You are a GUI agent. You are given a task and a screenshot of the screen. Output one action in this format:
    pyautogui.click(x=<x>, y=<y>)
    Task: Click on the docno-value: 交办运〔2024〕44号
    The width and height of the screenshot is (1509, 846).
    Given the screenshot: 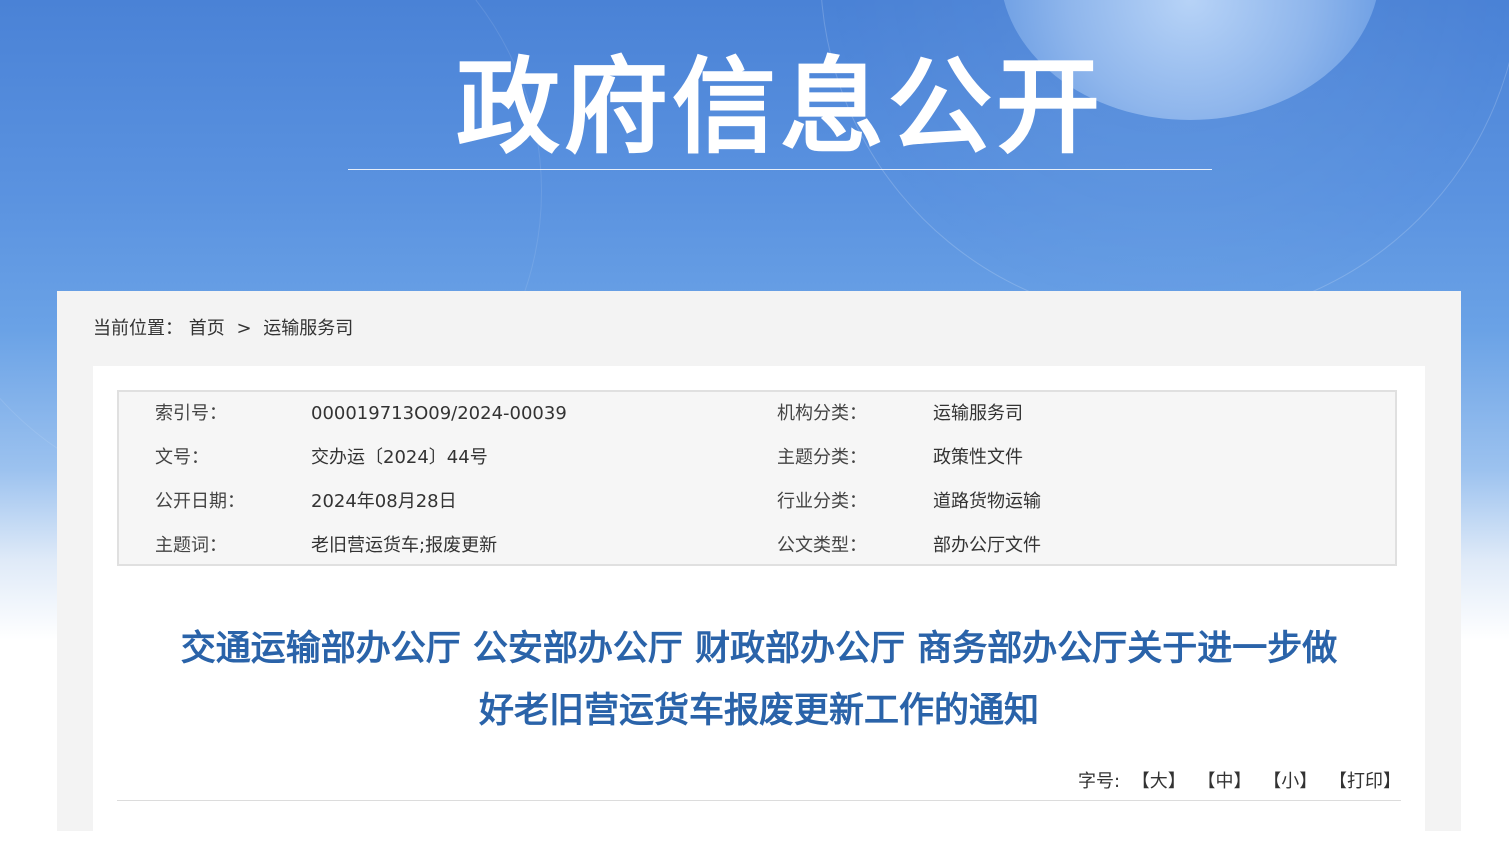 What is the action you would take?
    pyautogui.click(x=399, y=457)
    